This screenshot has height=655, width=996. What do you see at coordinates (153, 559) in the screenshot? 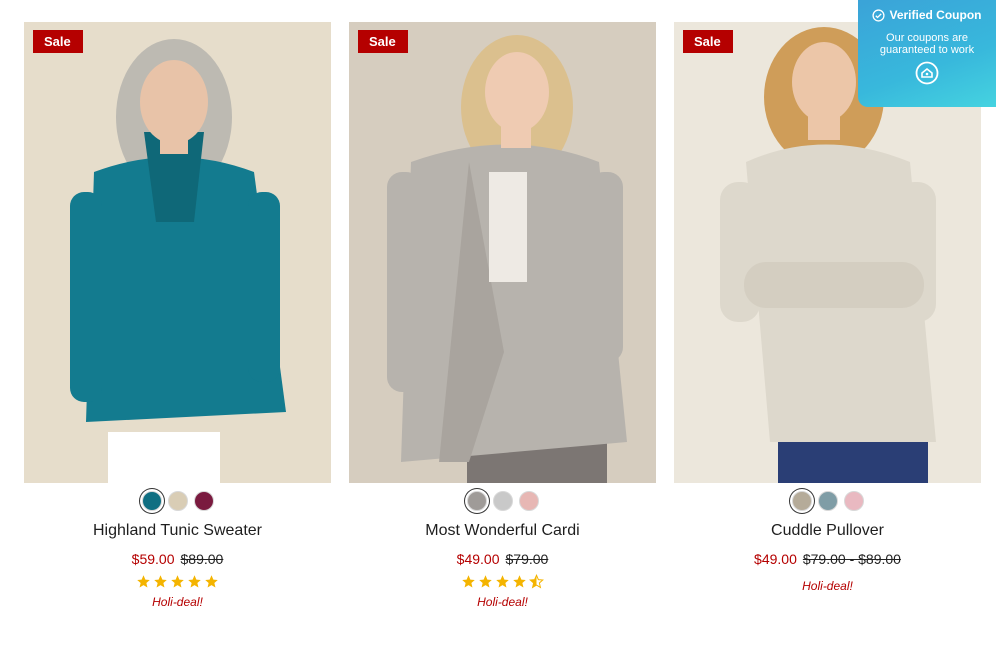
I see `sale-price: $59.00` at bounding box center [153, 559].